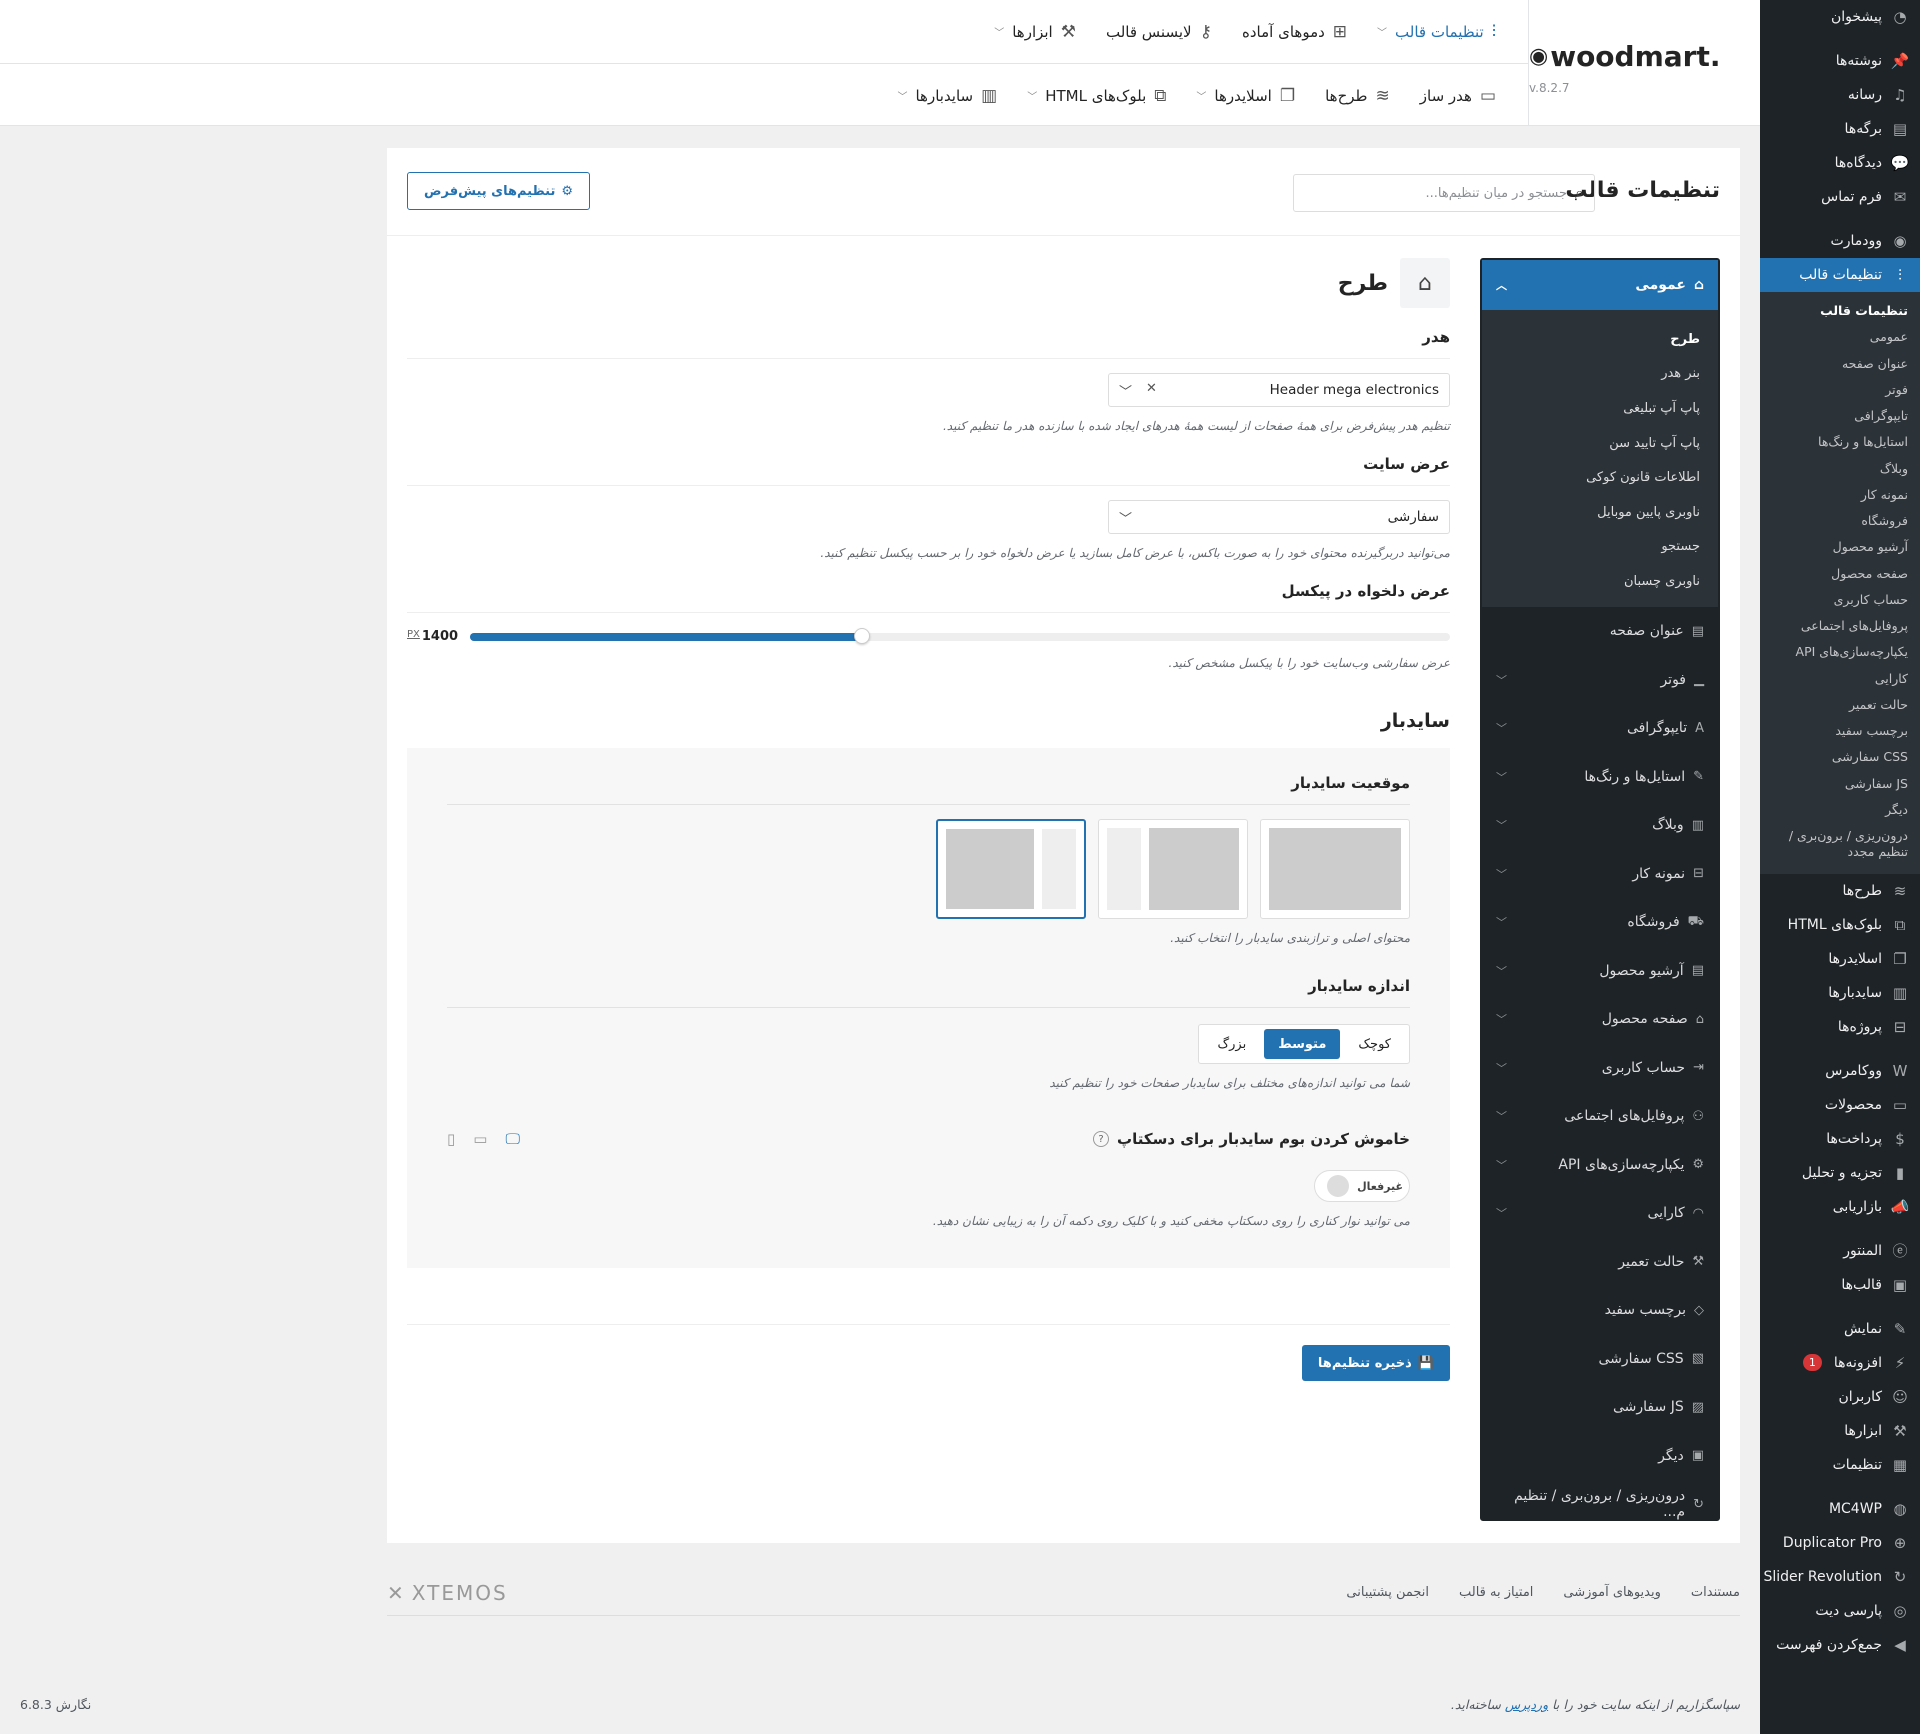 The image size is (1920, 1734). I want to click on wp-submenu-item: کارایی, so click(1840, 679).